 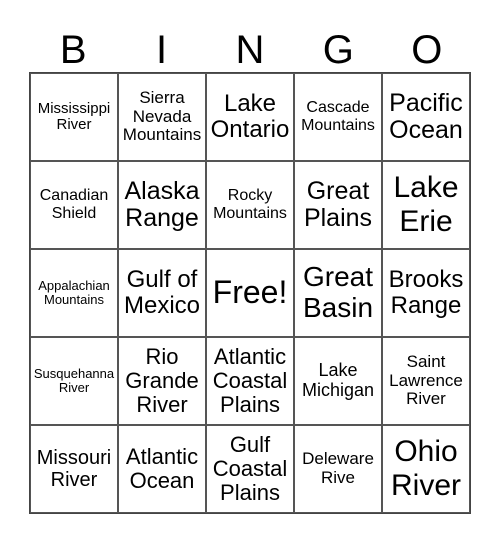 I want to click on bingo-cell: Lake Erie, so click(x=426, y=205).